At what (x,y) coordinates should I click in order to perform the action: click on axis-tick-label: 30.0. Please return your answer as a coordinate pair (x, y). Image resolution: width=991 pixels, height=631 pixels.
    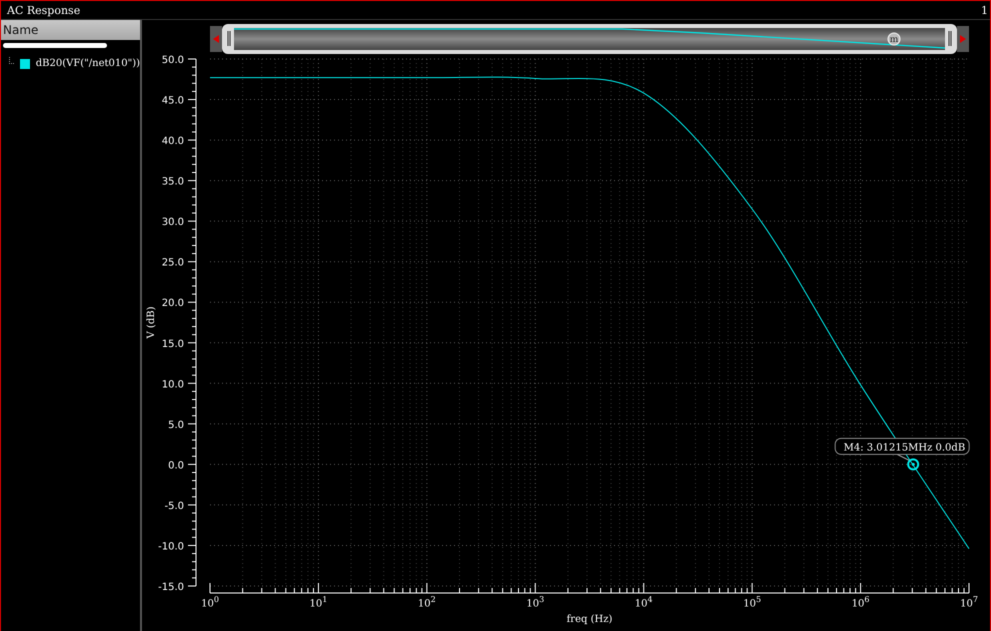
    Looking at the image, I should click on (173, 222).